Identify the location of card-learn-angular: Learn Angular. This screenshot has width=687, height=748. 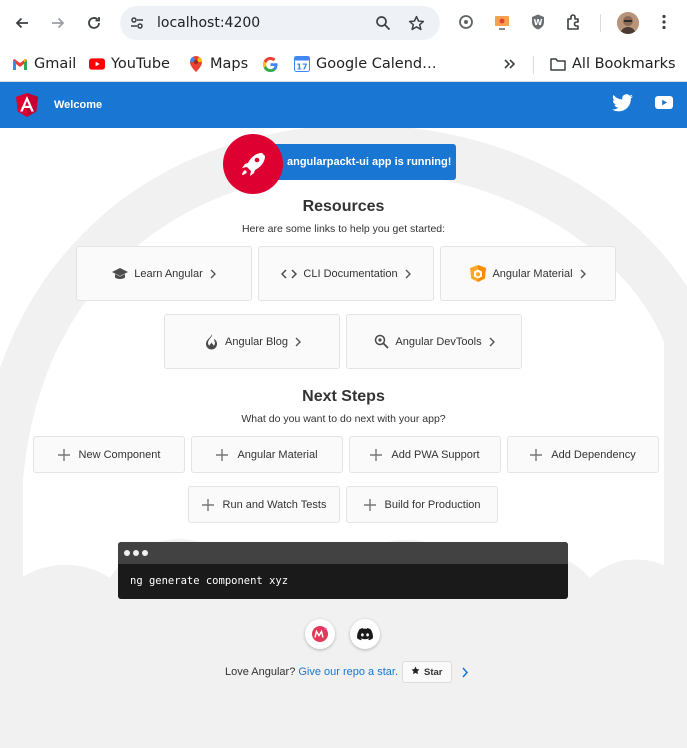
(164, 273).